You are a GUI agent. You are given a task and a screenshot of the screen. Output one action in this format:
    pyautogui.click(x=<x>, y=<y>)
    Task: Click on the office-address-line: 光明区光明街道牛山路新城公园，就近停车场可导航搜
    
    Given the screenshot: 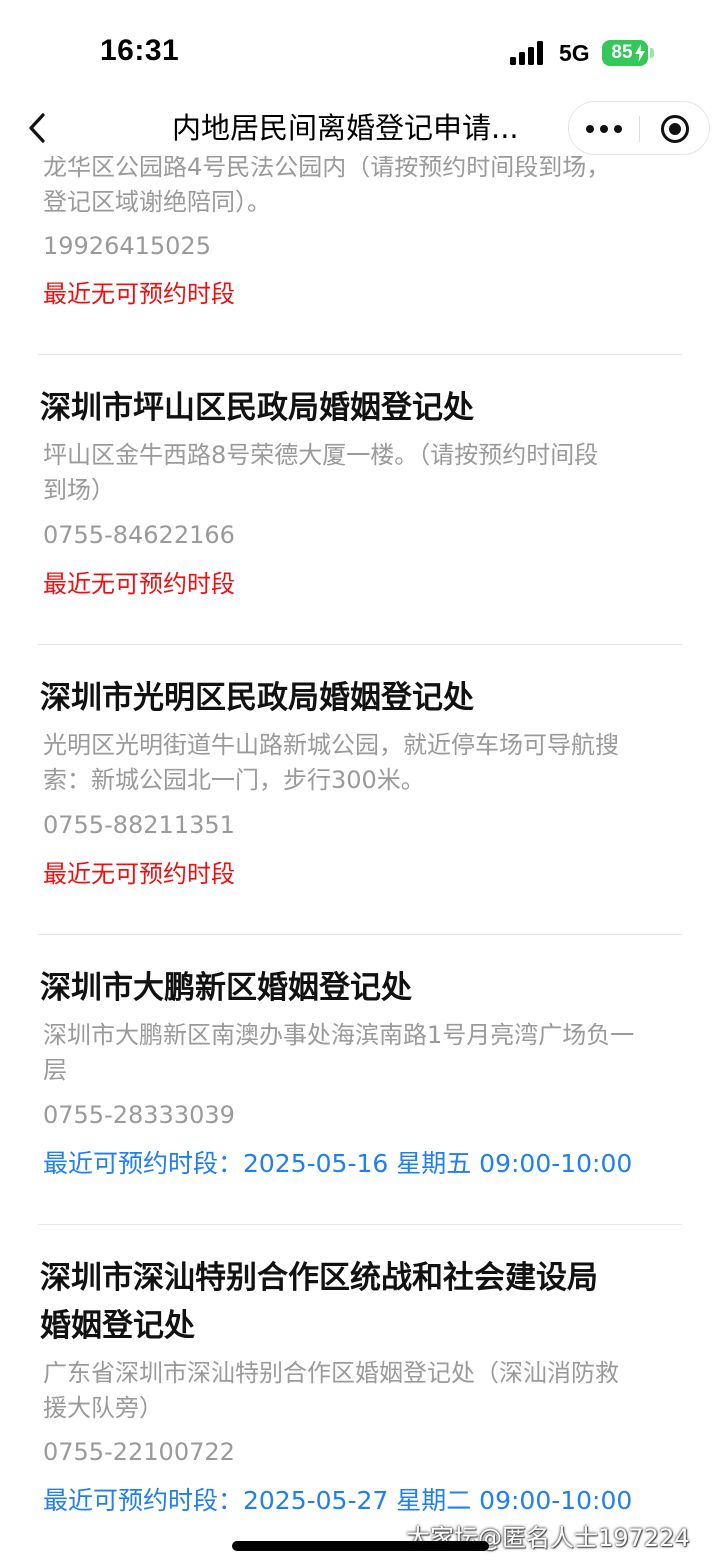 What is the action you would take?
    pyautogui.click(x=331, y=745)
    